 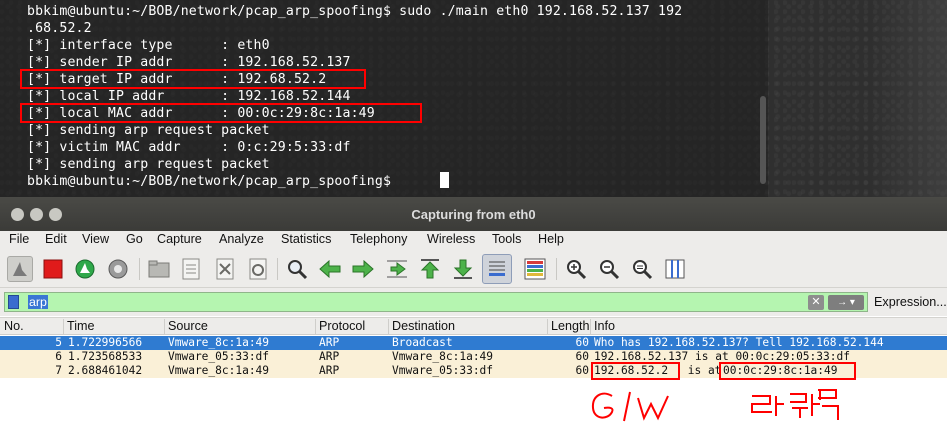 I want to click on save-file-icon, so click(x=191, y=269).